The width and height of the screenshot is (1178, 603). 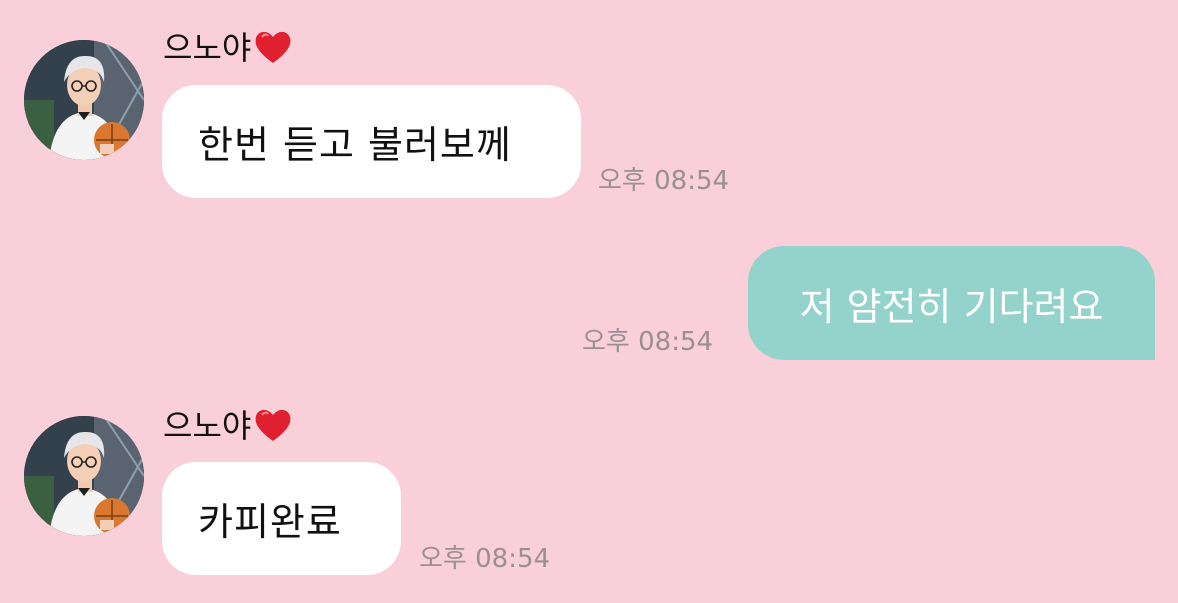 I want to click on message-bubble-outgoing: 저 얌전히 기다려요, so click(x=951, y=303).